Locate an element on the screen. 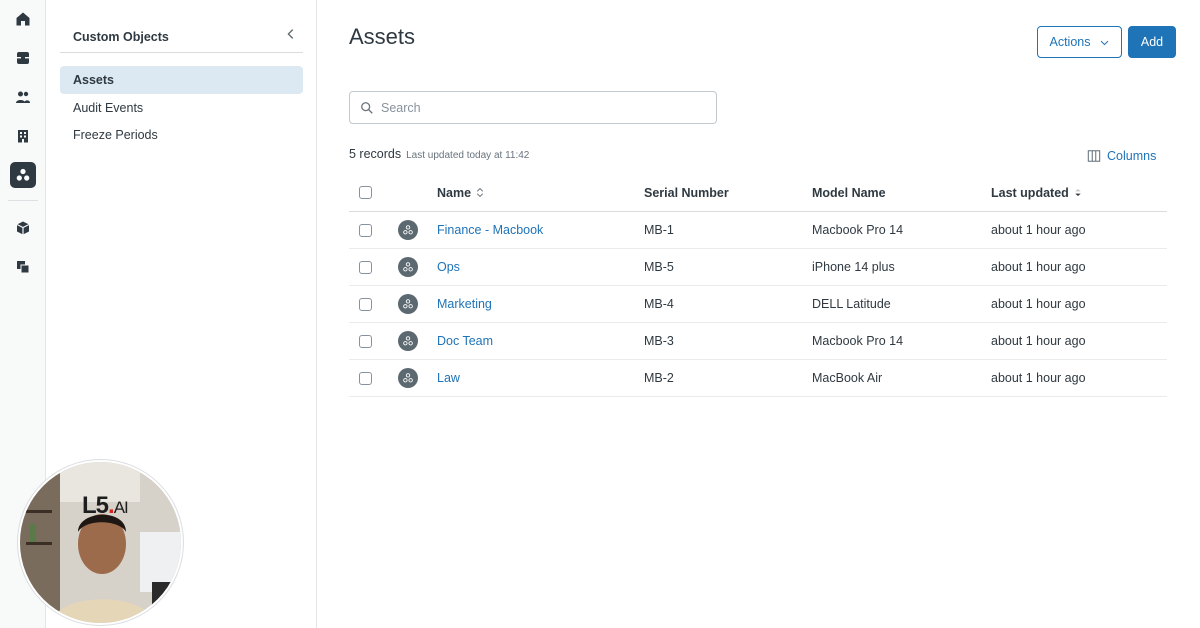  actions-label: Actions is located at coordinates (1070, 42).